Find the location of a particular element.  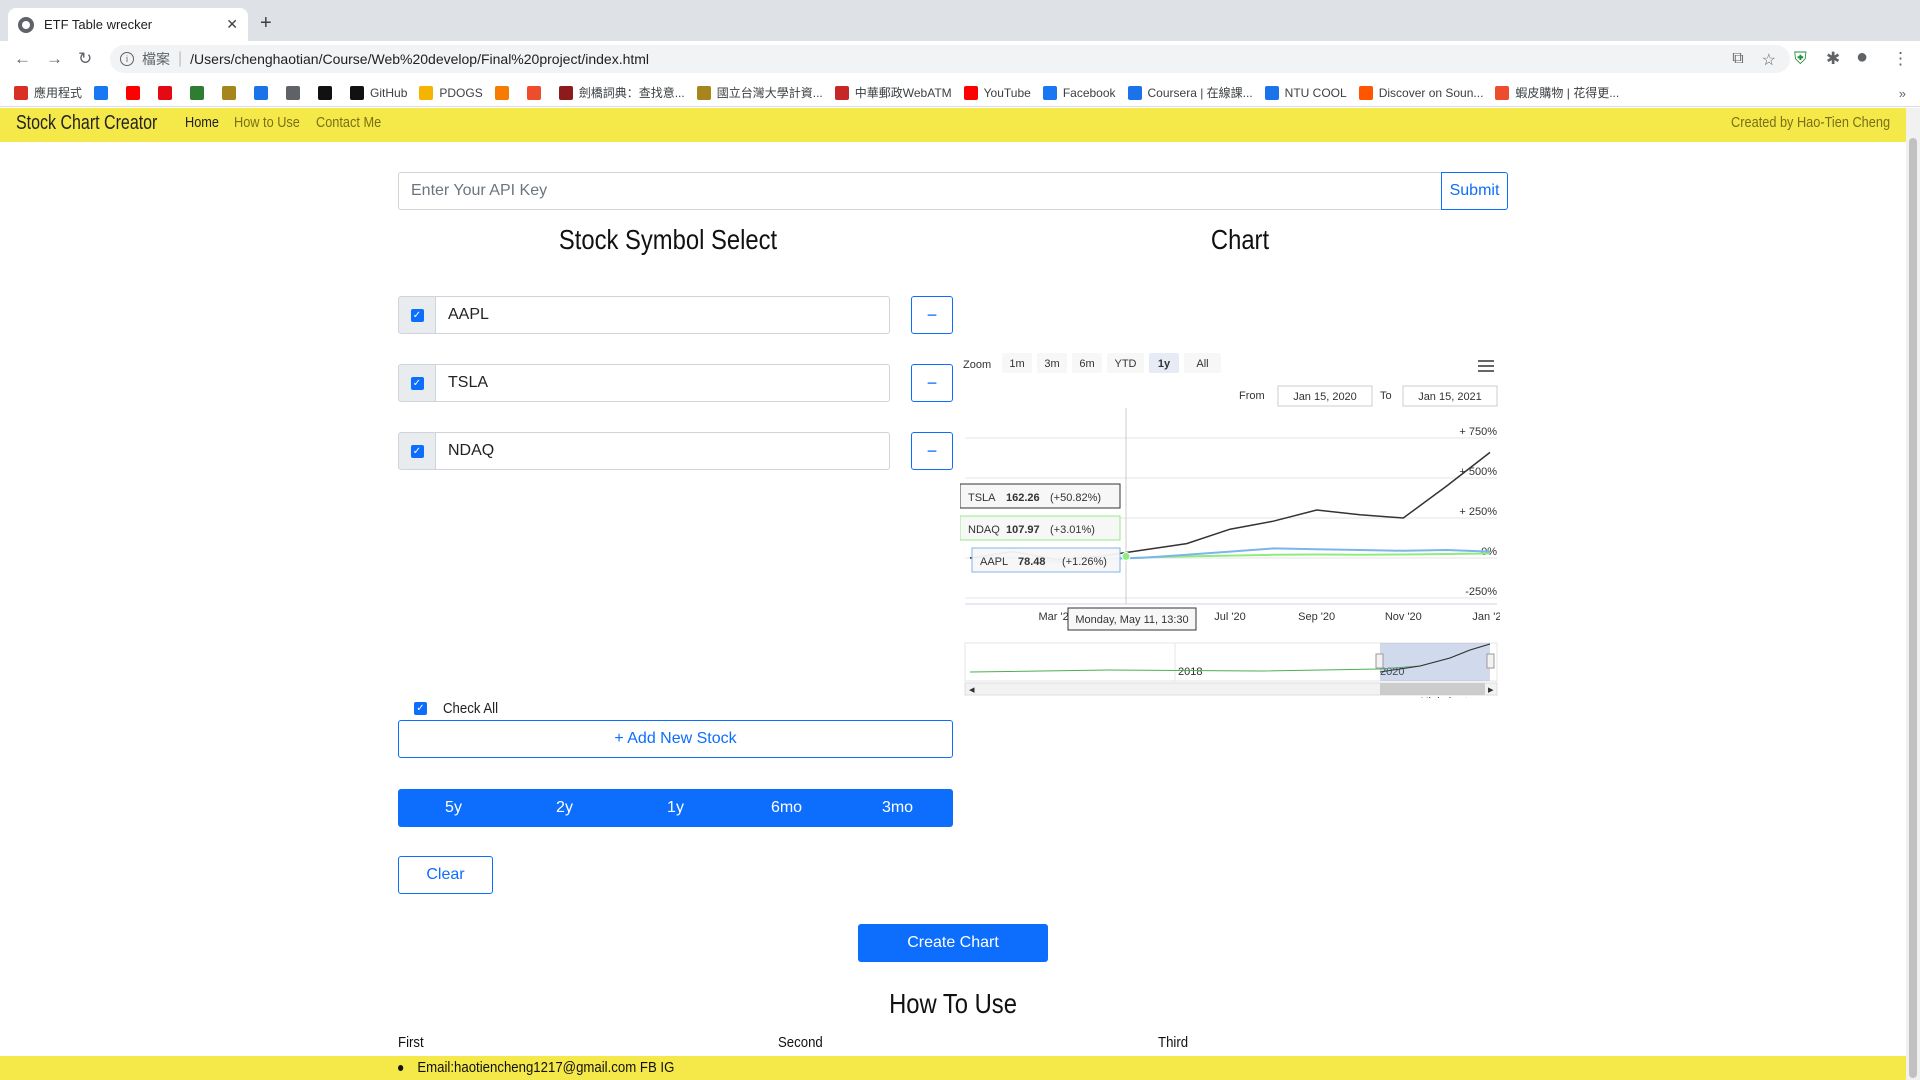

scroll-right-icon: ▸ is located at coordinates (1491, 690).